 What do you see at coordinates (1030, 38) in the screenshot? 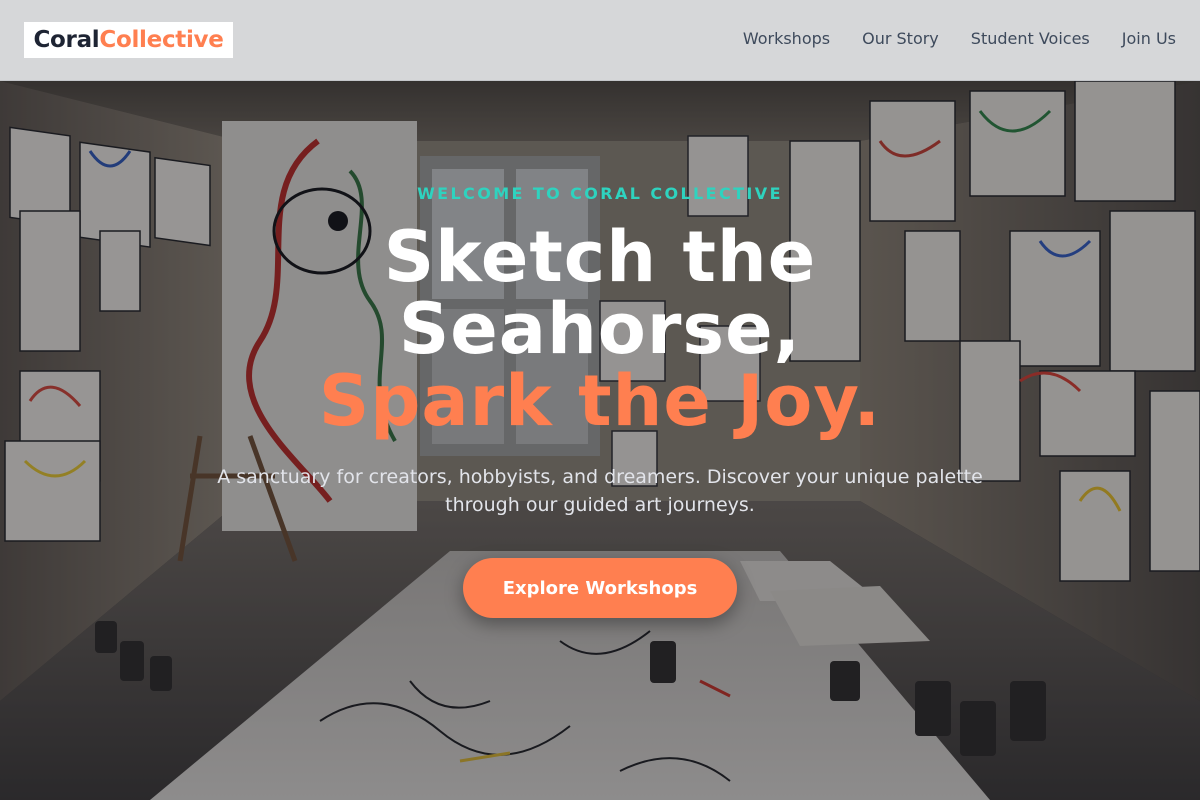
I see `nav-student-voices-link: Student Voices` at bounding box center [1030, 38].